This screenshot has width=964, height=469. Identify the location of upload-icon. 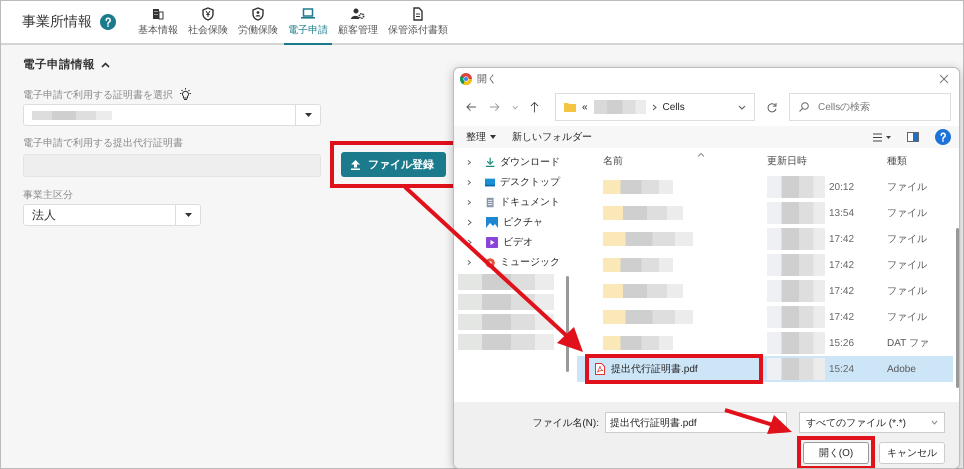
(355, 165).